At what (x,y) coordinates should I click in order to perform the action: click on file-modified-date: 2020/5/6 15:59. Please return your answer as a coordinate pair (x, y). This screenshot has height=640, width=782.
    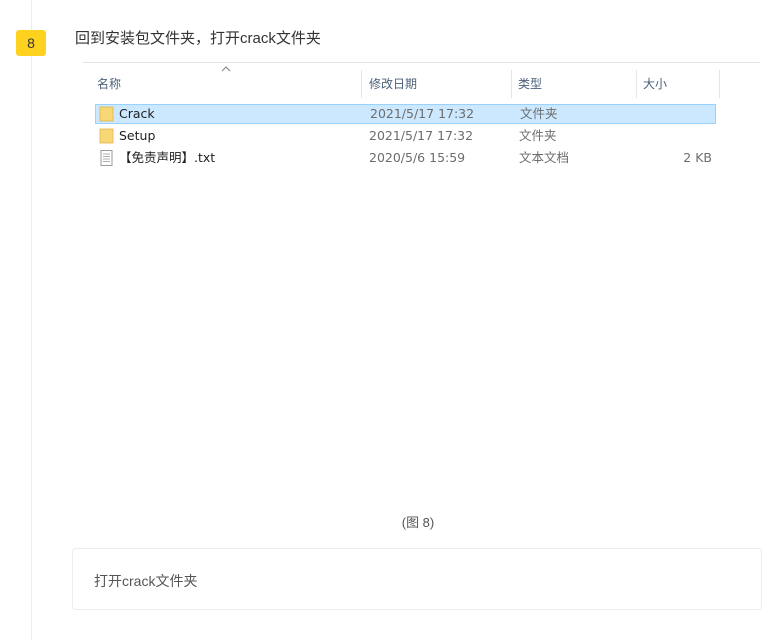
    Looking at the image, I should click on (417, 157).